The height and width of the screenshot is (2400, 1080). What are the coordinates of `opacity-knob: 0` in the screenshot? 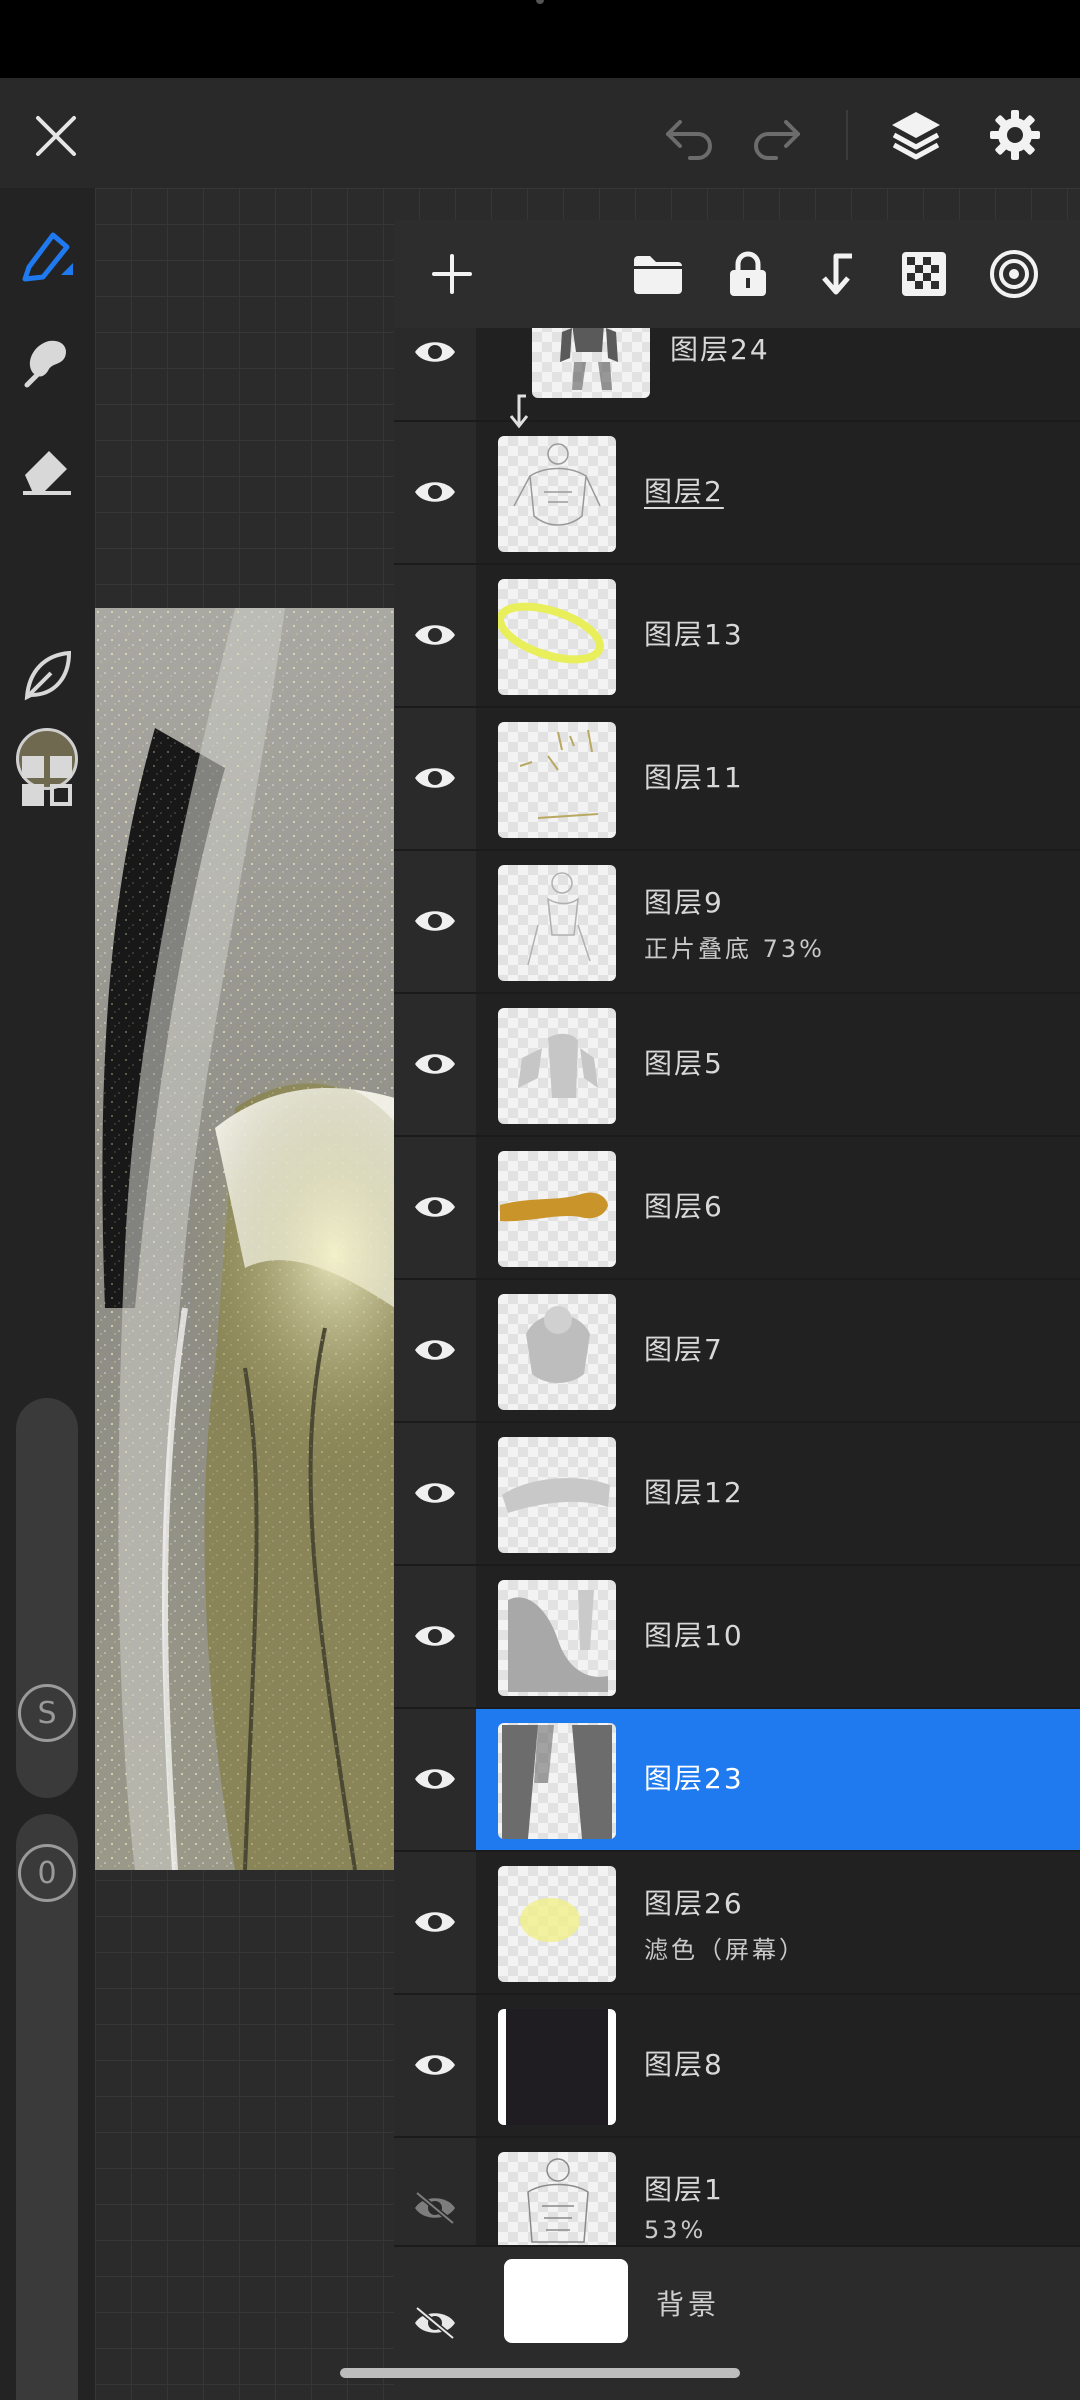 It's located at (47, 1873).